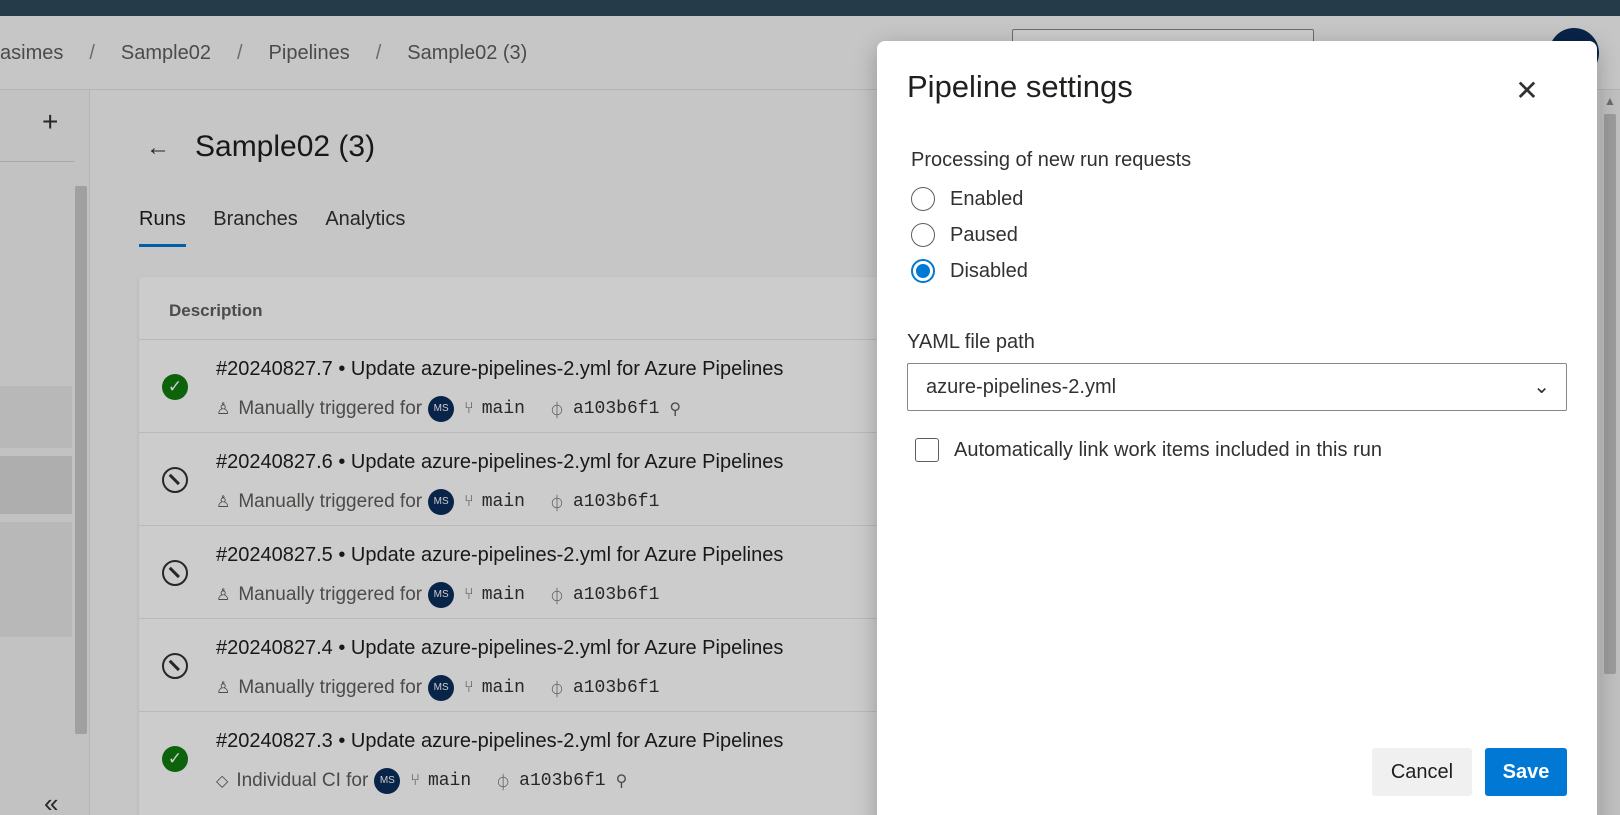  I want to click on radio-label: Disabled, so click(989, 271).